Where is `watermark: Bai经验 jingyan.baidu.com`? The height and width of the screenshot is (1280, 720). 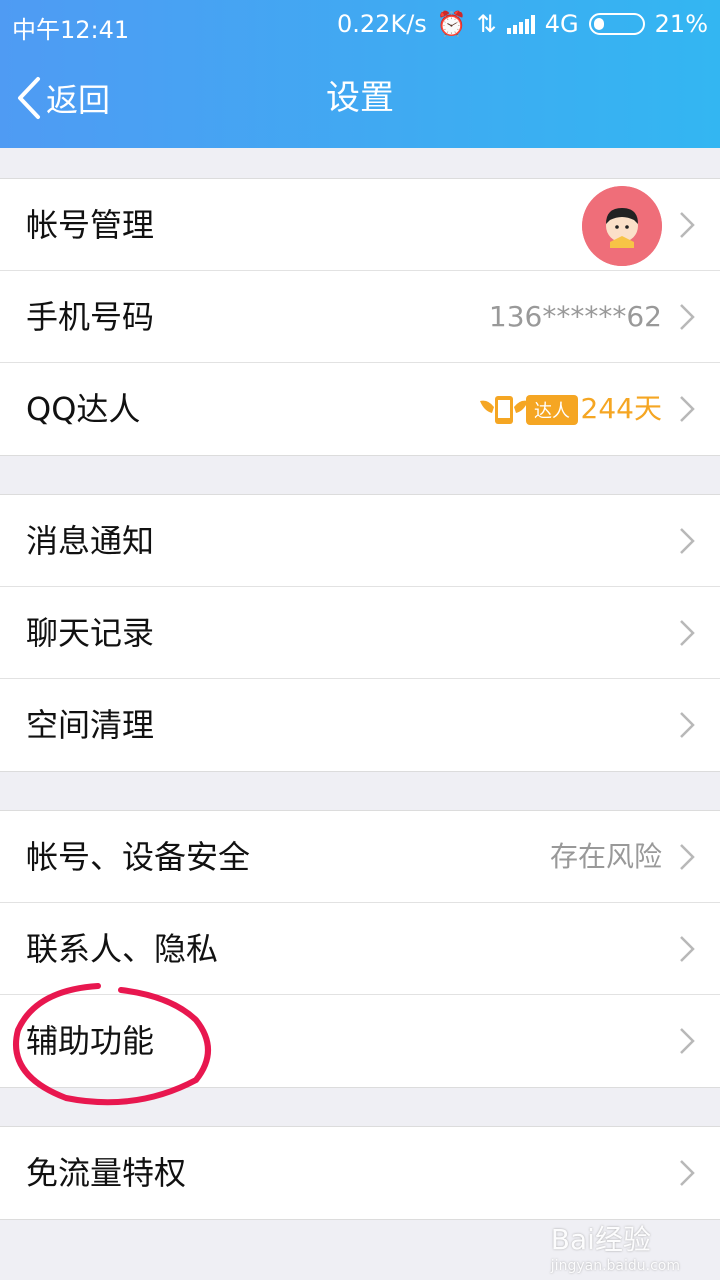
watermark: Bai经验 jingyan.baidu.com is located at coordinates (615, 1246).